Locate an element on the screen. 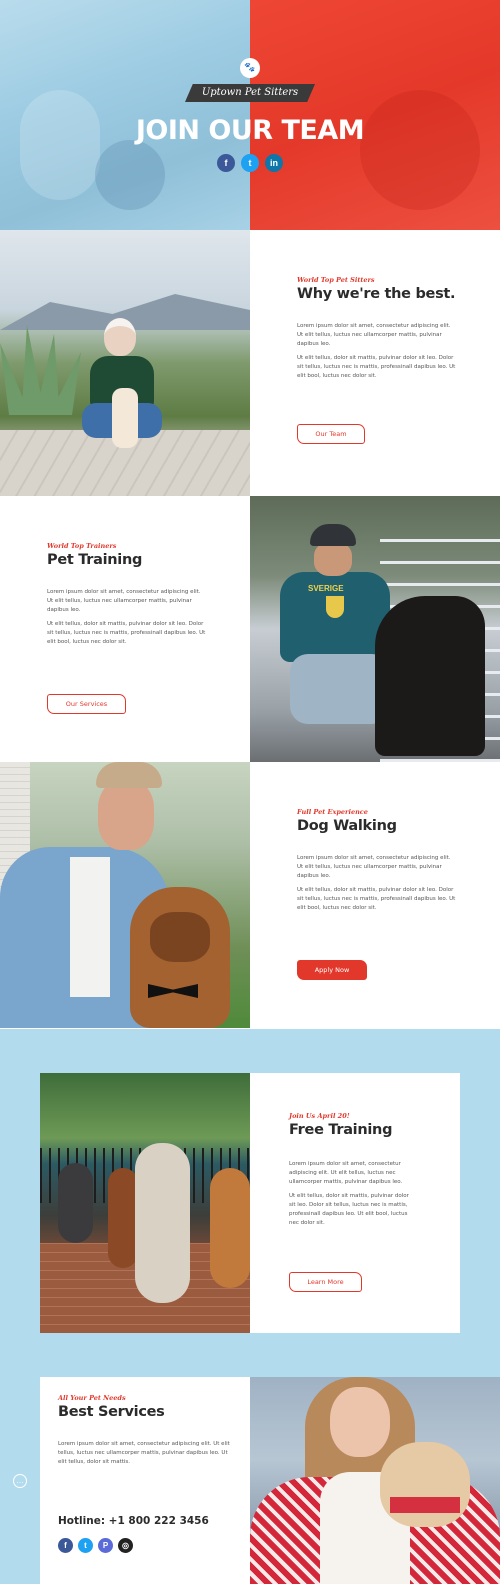 This screenshot has height=1584, width=500. hotline-text: Hotline: +1 800 222 3456 is located at coordinates (133, 1521).